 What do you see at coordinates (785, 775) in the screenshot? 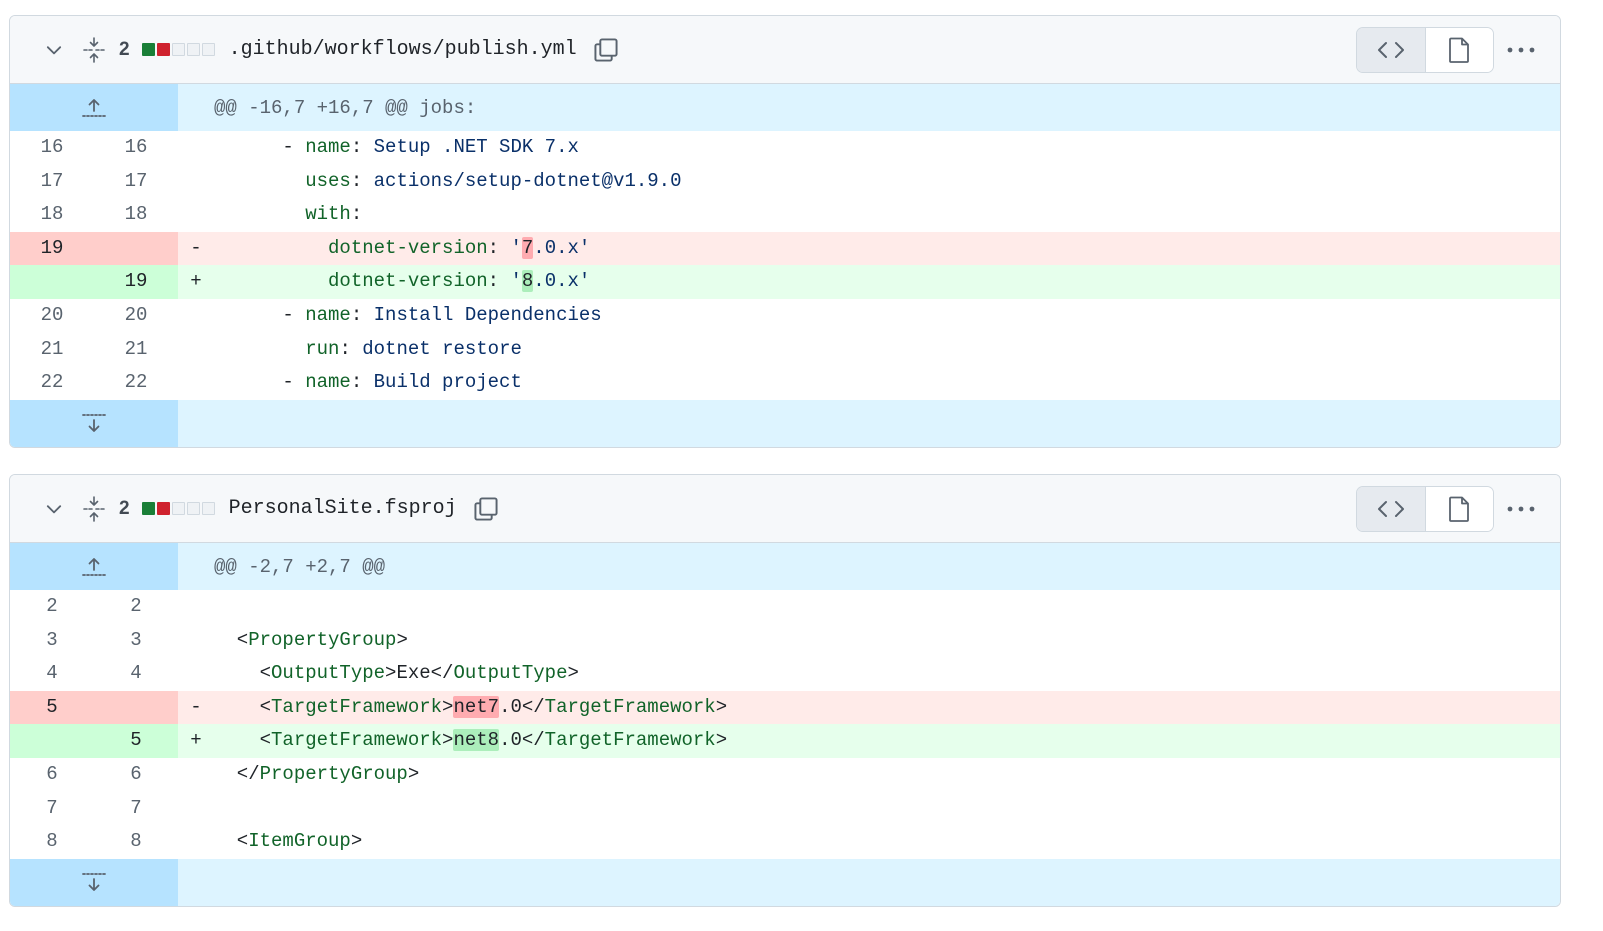
I see `context-line: 66 </PropertyGroup>` at bounding box center [785, 775].